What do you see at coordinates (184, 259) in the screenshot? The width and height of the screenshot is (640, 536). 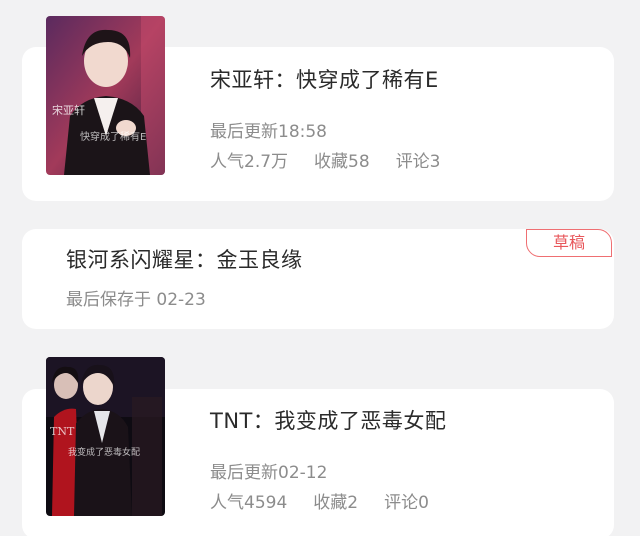 I see `work-title: 银河系闪耀星：金玉良缘` at bounding box center [184, 259].